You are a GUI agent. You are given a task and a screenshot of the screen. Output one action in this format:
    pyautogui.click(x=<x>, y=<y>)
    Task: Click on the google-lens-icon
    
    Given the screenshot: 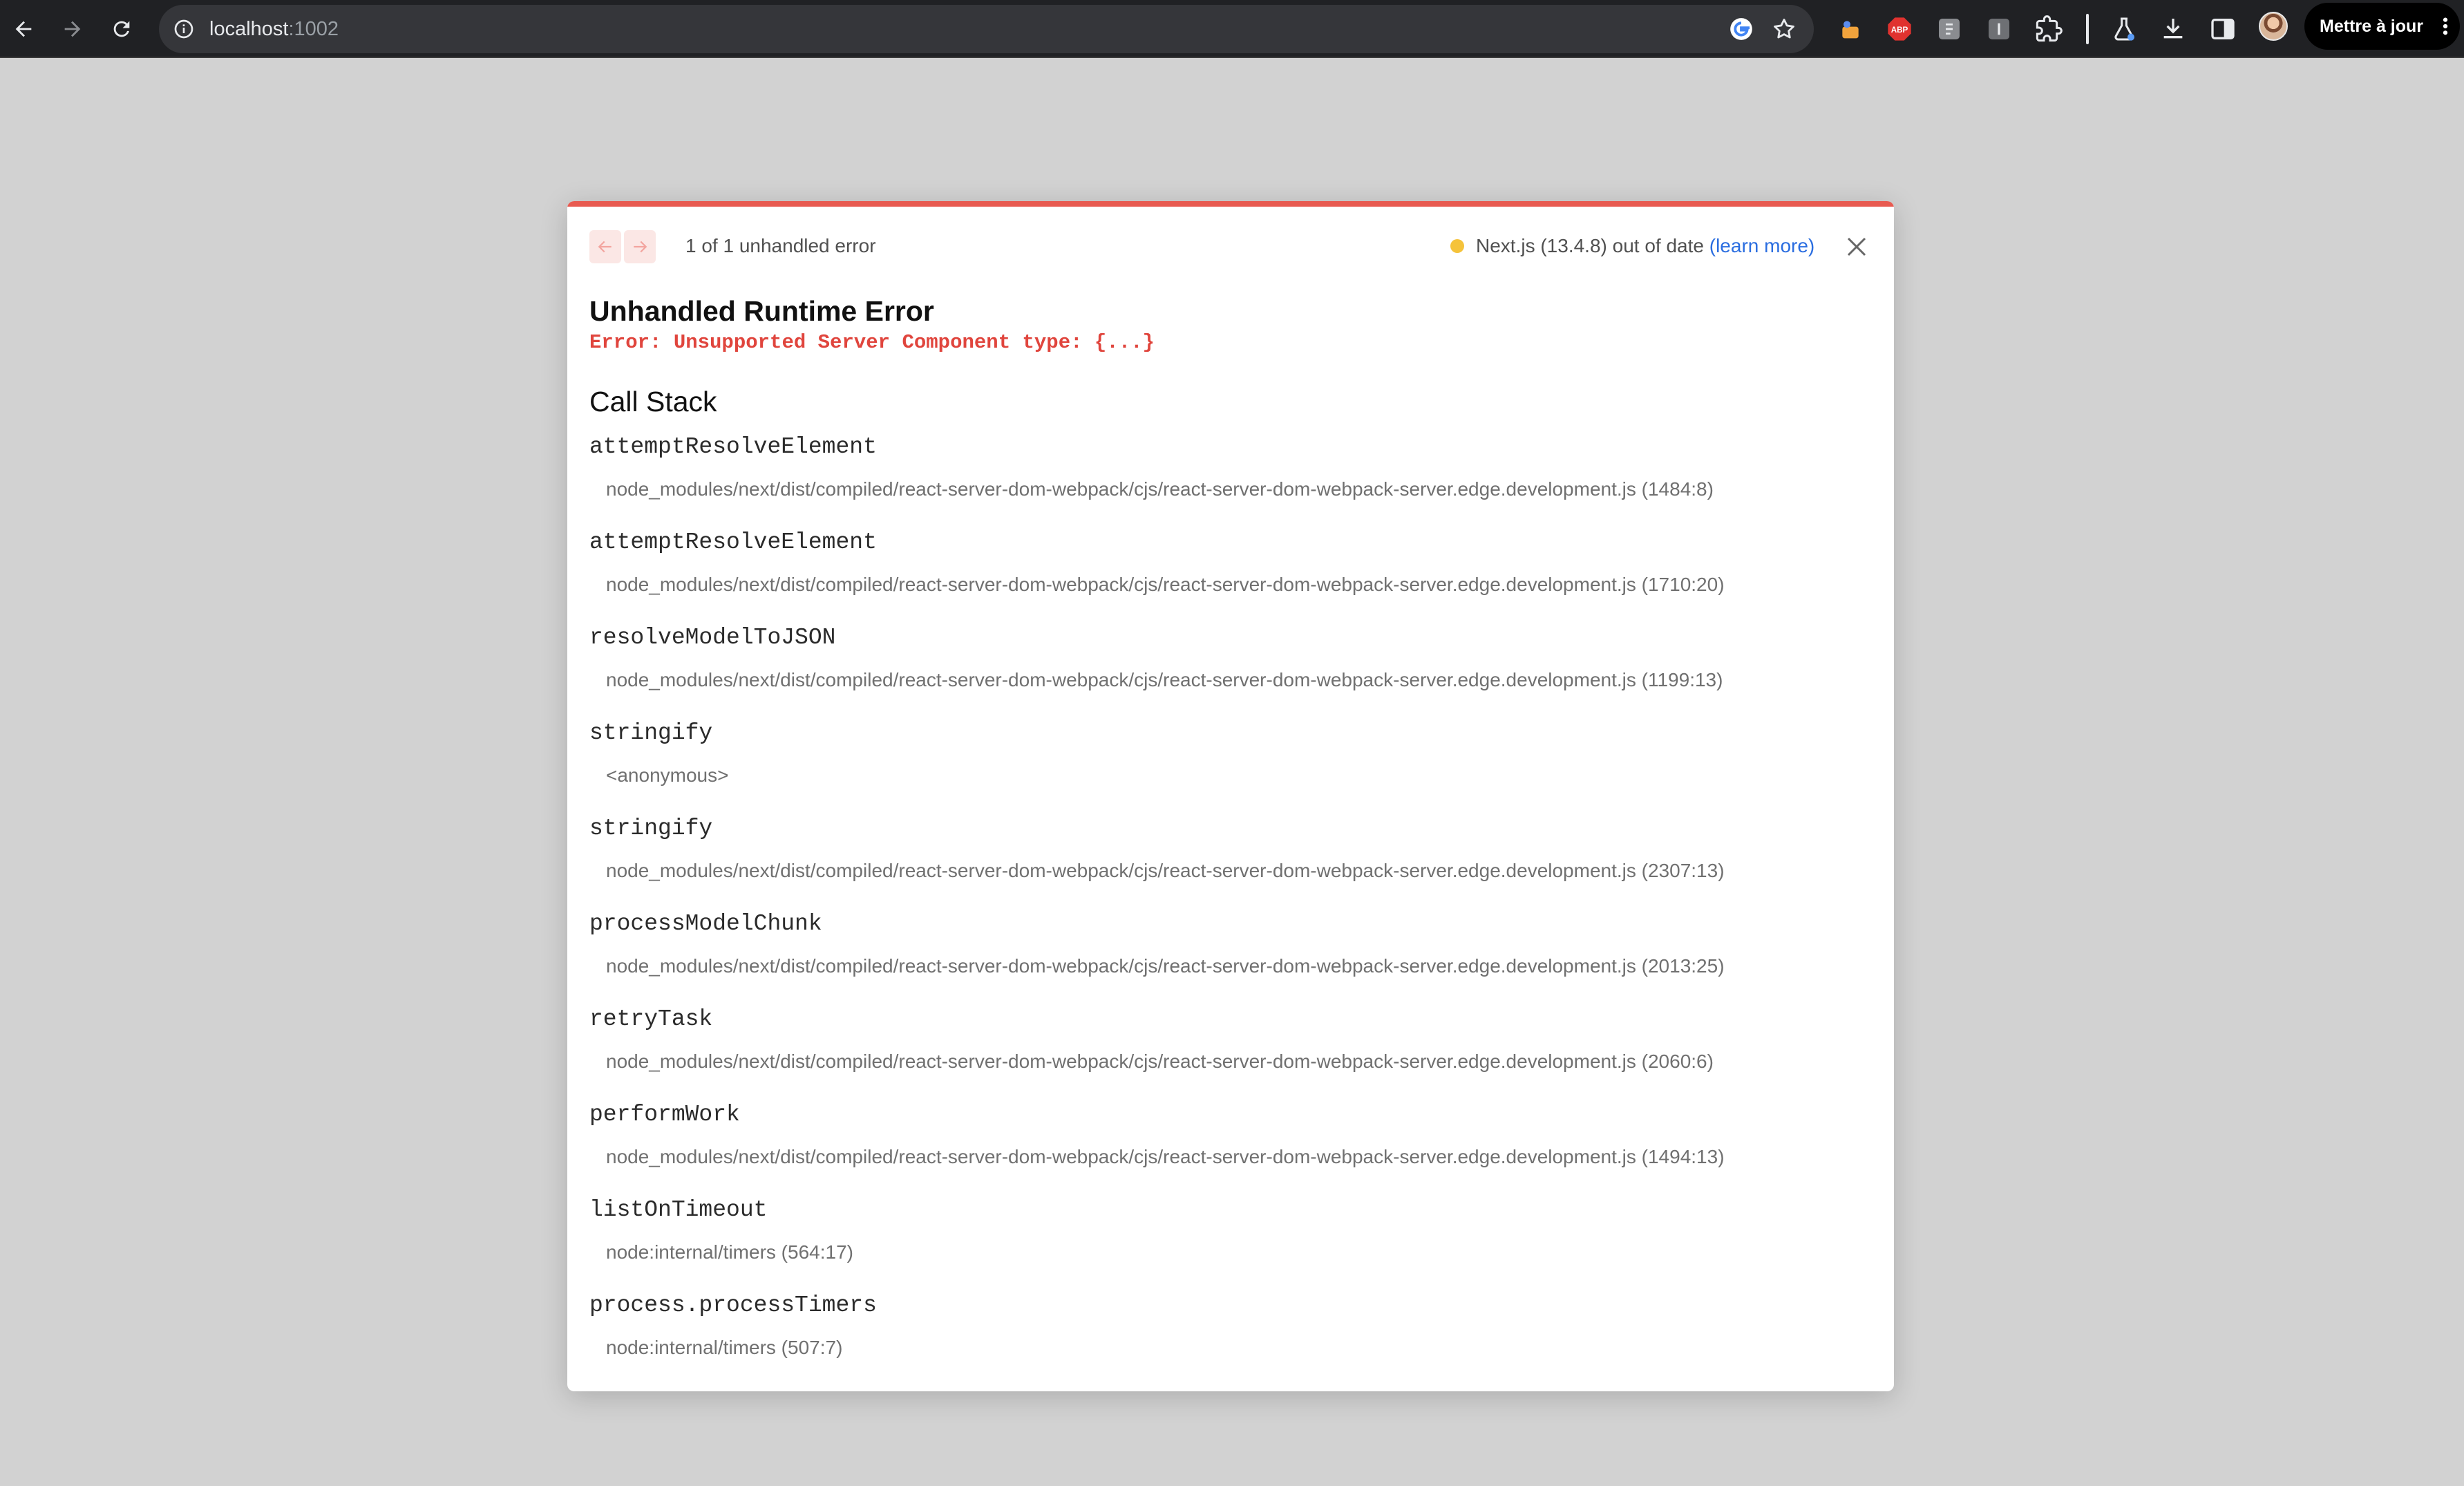 What is the action you would take?
    pyautogui.click(x=1741, y=29)
    